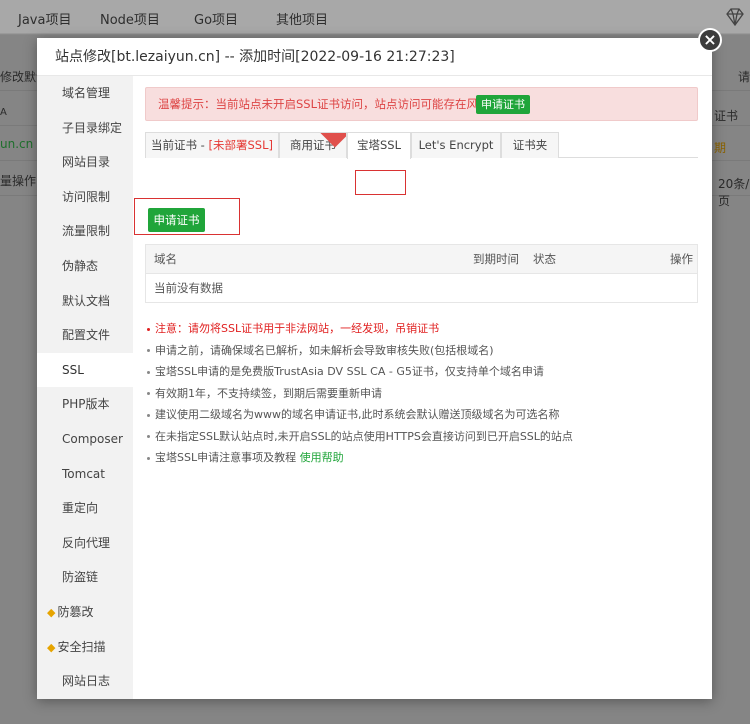 This screenshot has width=750, height=724. I want to click on bg-fragment: 证书, so click(726, 116).